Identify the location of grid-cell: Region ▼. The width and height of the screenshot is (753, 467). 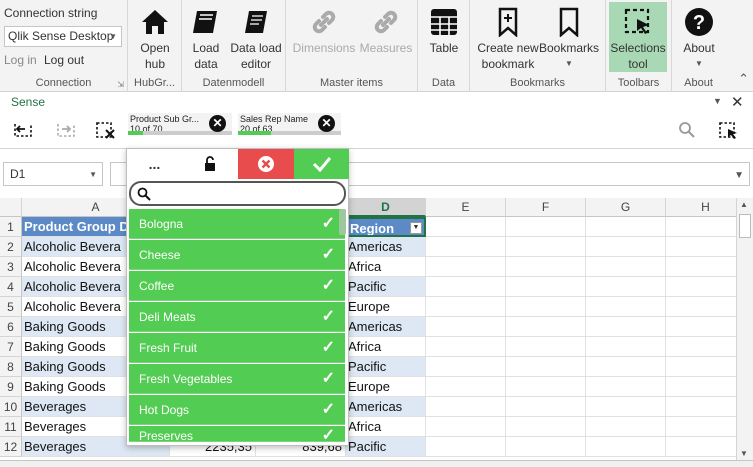
(386, 227).